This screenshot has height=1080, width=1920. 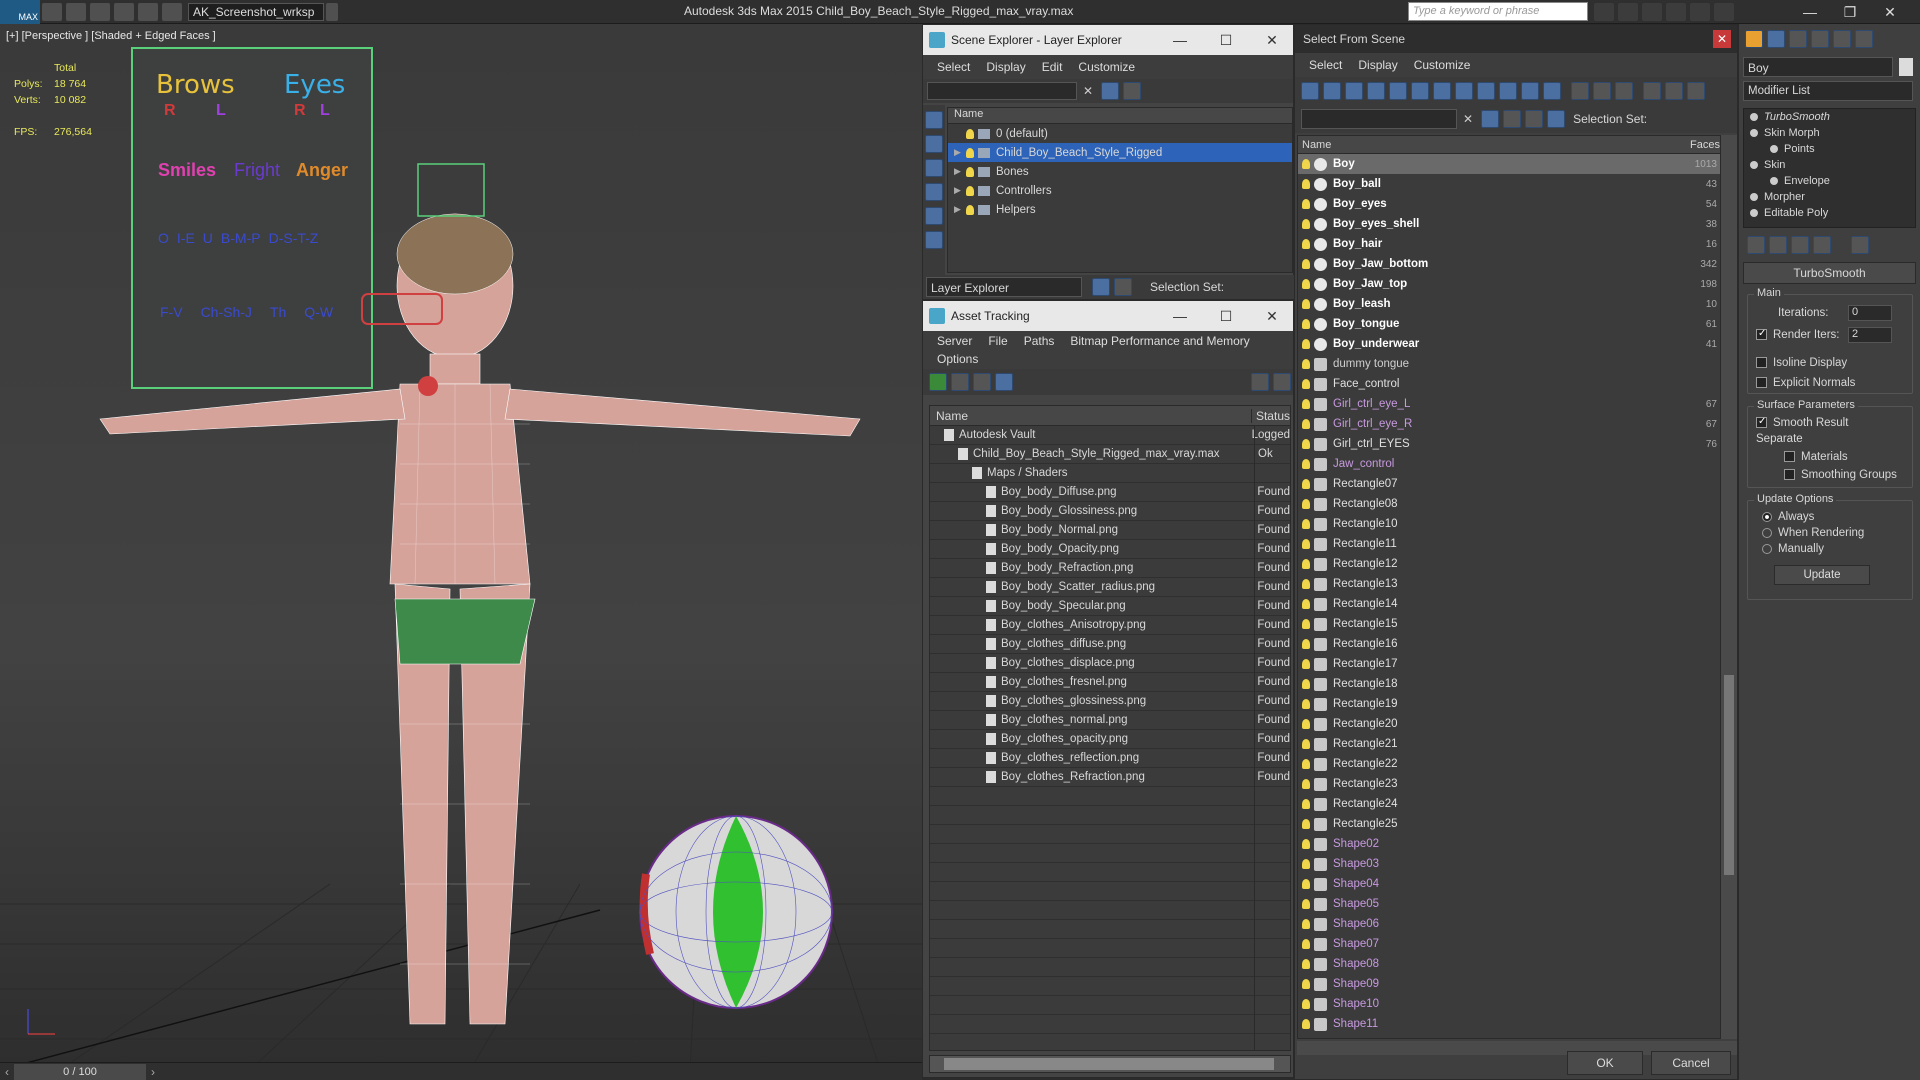 What do you see at coordinates (1767, 532) in the screenshot?
I see `when-rendering-radio` at bounding box center [1767, 532].